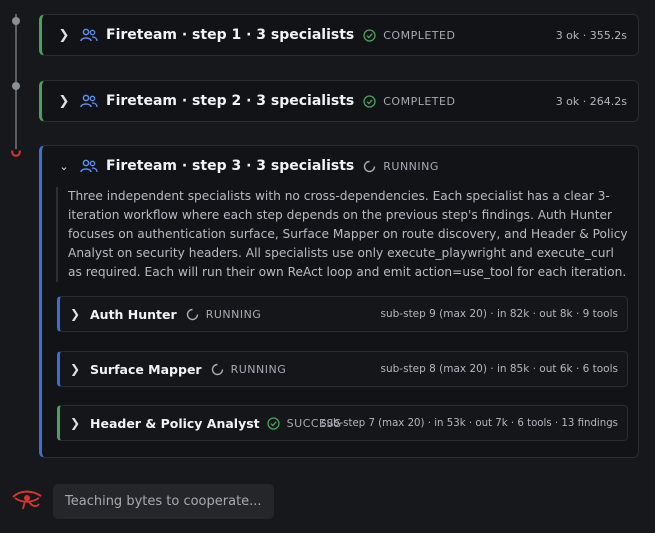 The image size is (655, 533). What do you see at coordinates (230, 101) in the screenshot?
I see `step-title: Fireteam · step 2 · 3 specialists` at bounding box center [230, 101].